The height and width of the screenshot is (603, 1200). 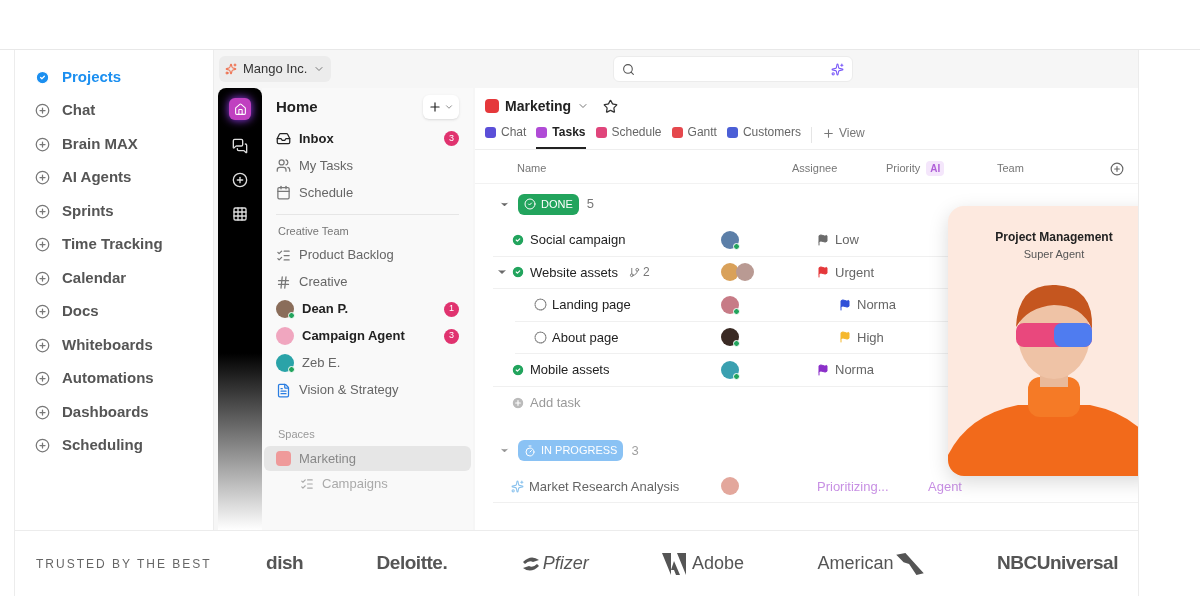 What do you see at coordinates (124, 177) in the screenshot?
I see `feature-item: AI Agents` at bounding box center [124, 177].